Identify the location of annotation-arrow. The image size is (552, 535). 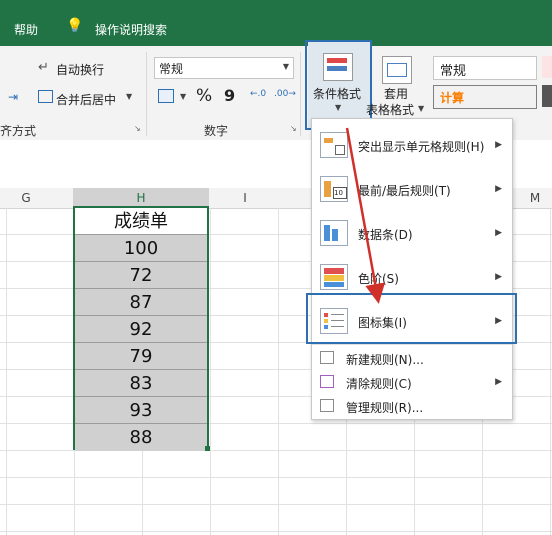
(365, 215).